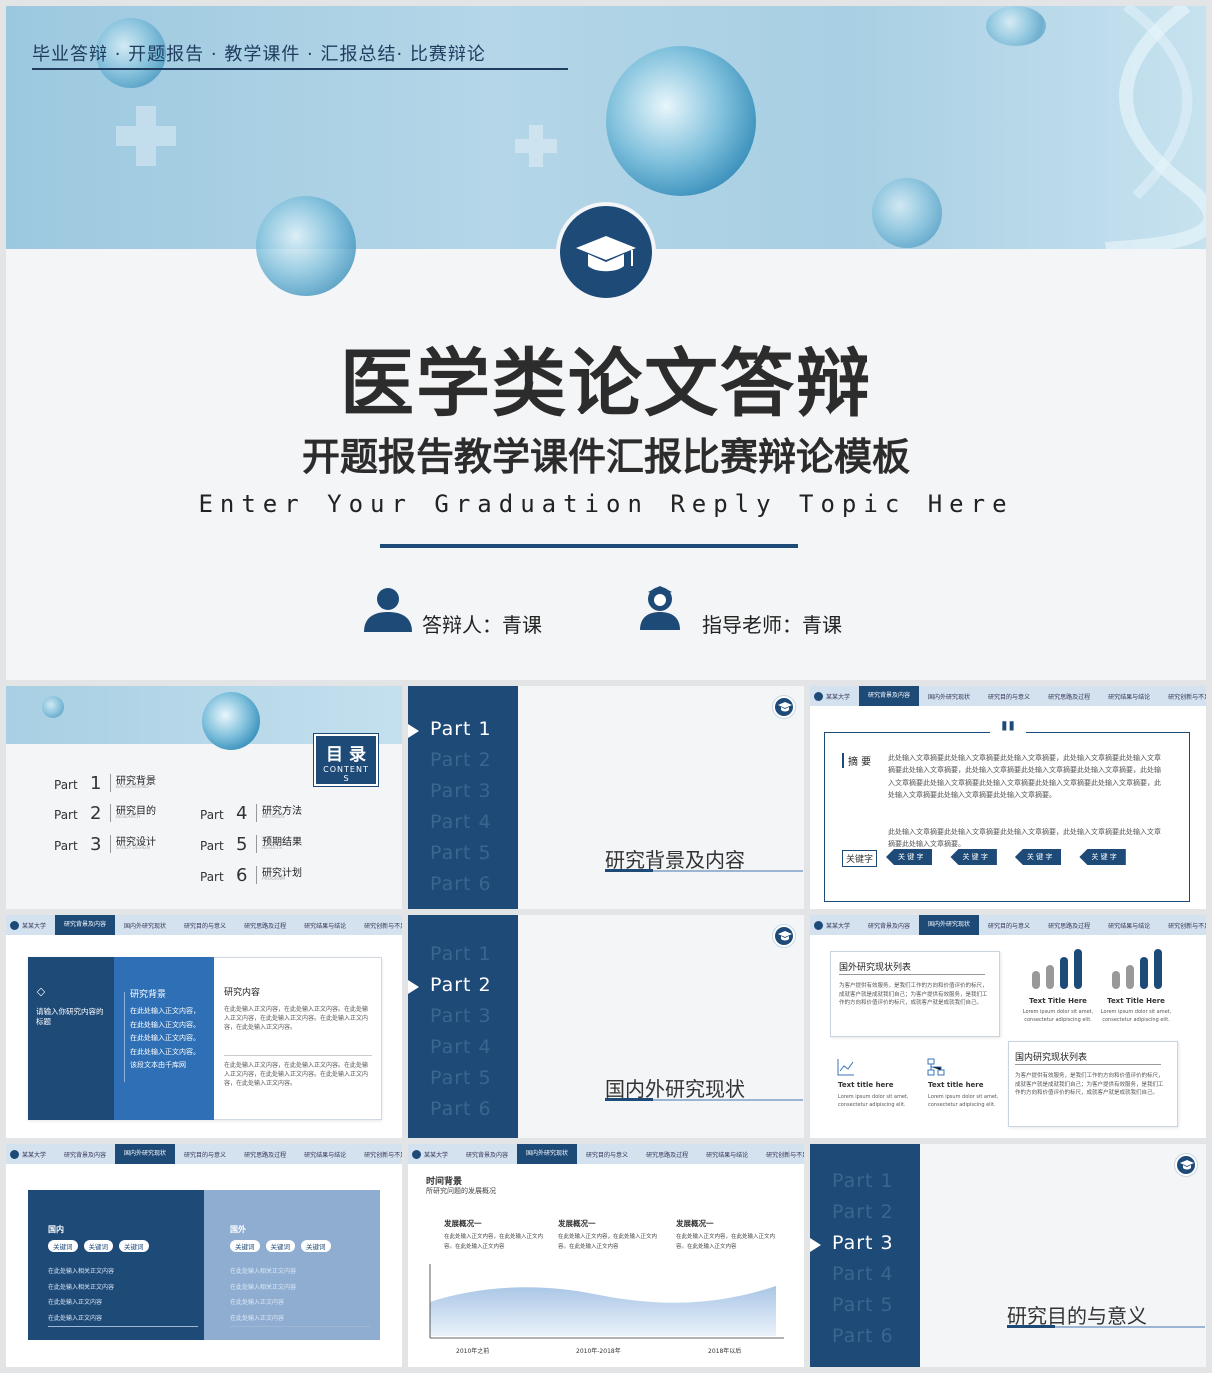 Image resolution: width=1212 pixels, height=1373 pixels. What do you see at coordinates (132, 787) in the screenshot?
I see `toc-item-subtitle: BACKGROUND` at bounding box center [132, 787].